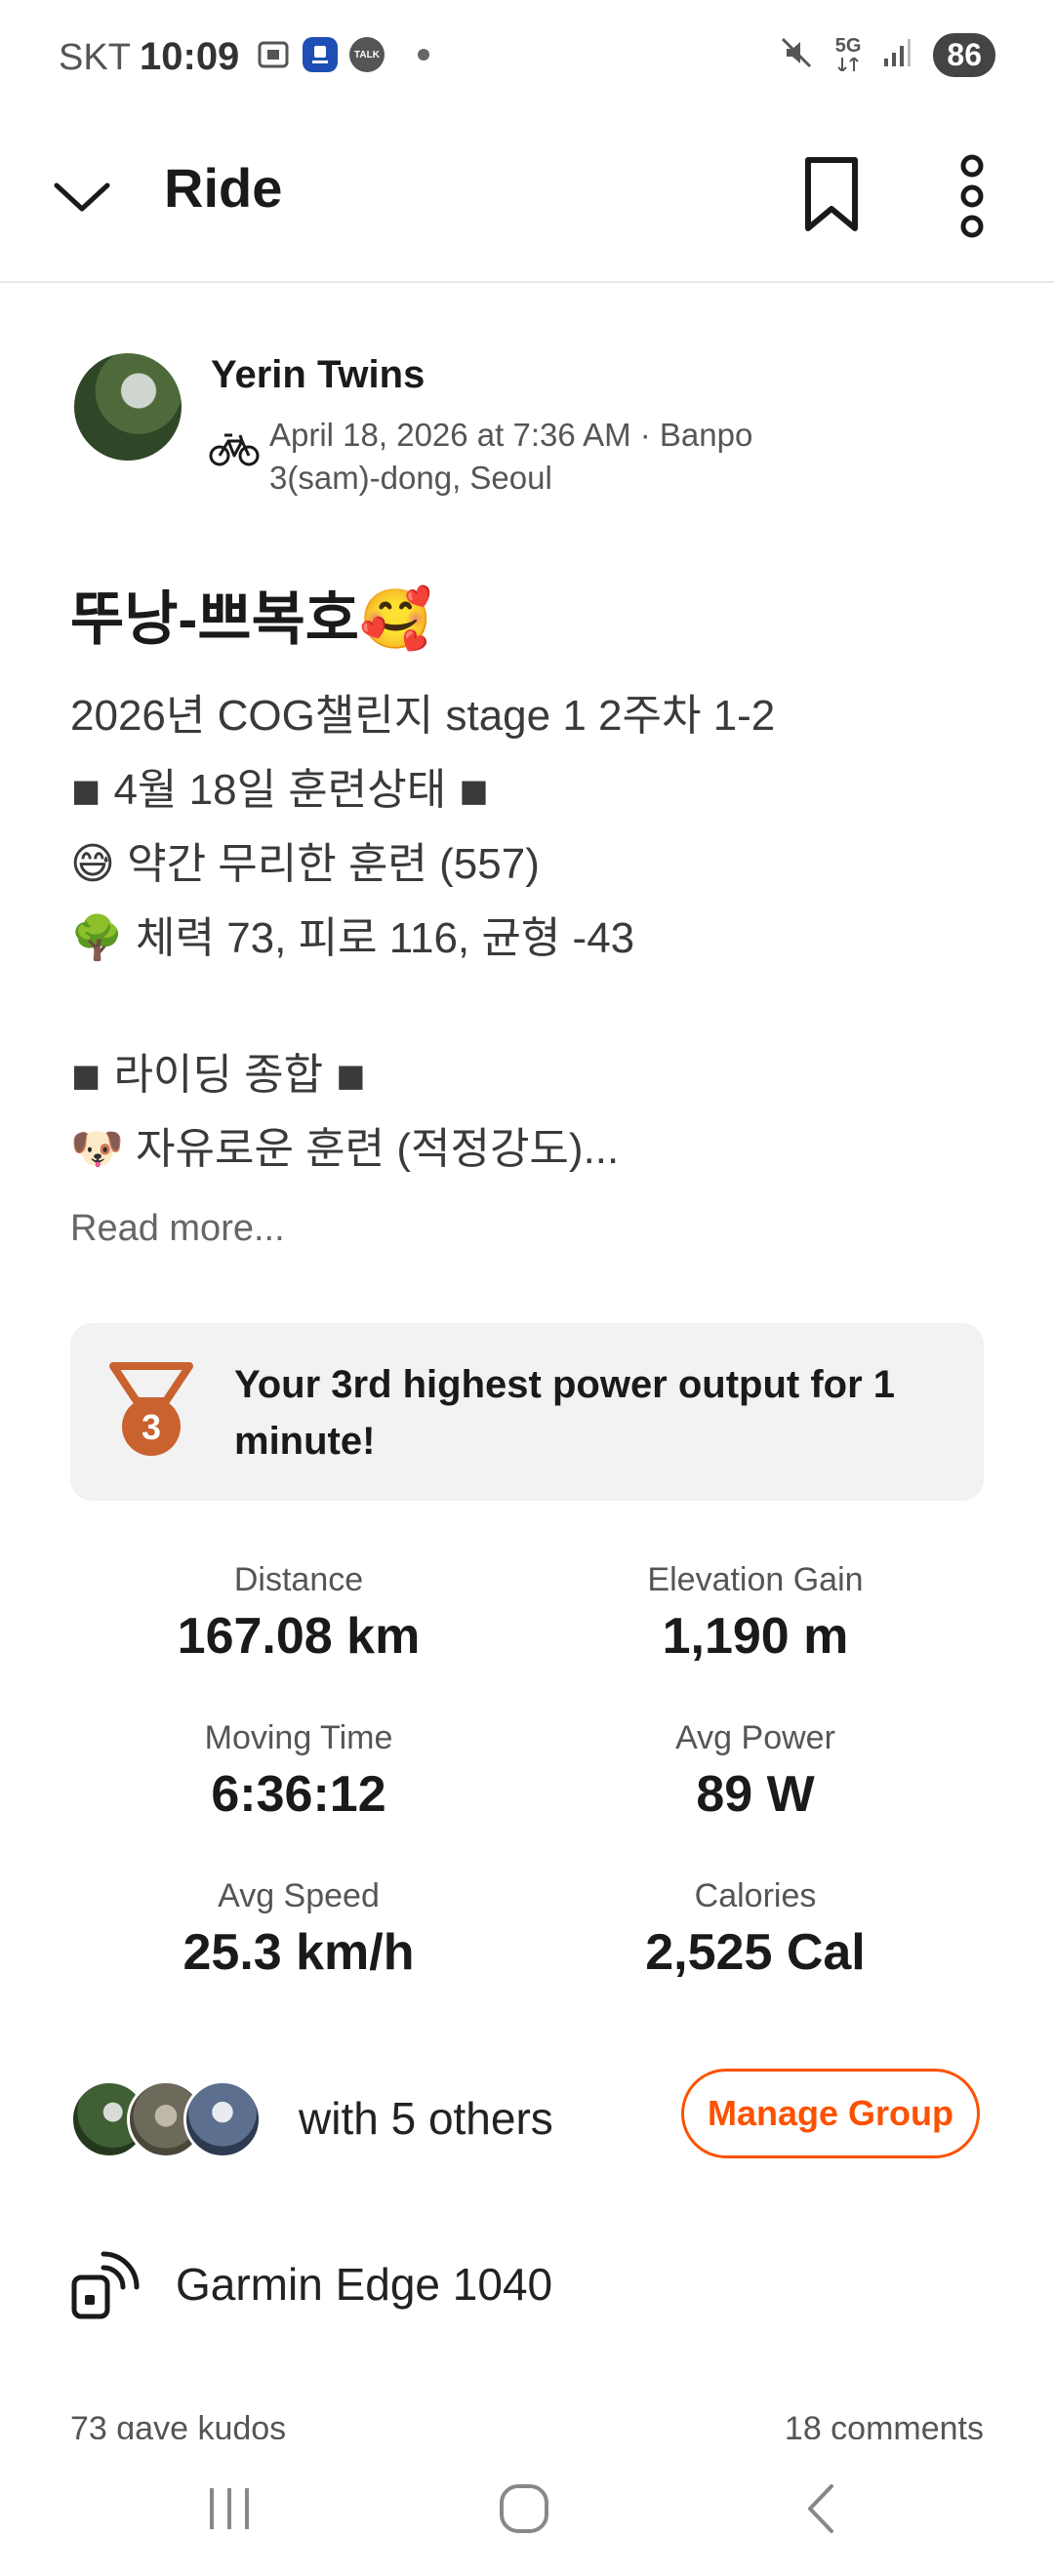 The width and height of the screenshot is (1054, 2576). Describe the element at coordinates (796, 55) in the screenshot. I see `mute-icon` at that location.